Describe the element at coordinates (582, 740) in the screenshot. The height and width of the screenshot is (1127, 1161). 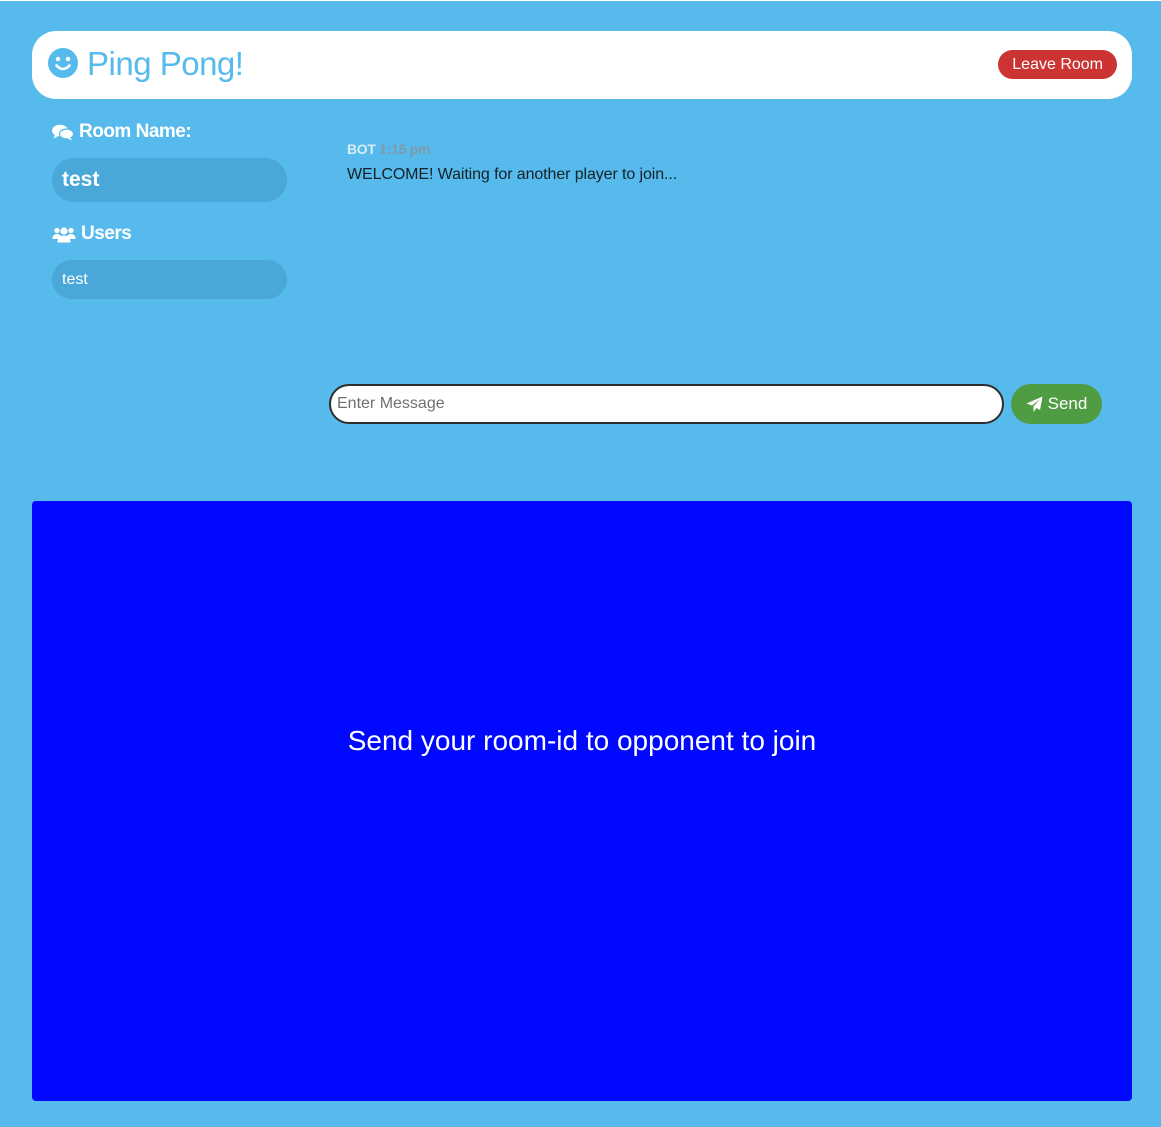
I see `game-status-message: Send your room-id to opponent to join` at that location.